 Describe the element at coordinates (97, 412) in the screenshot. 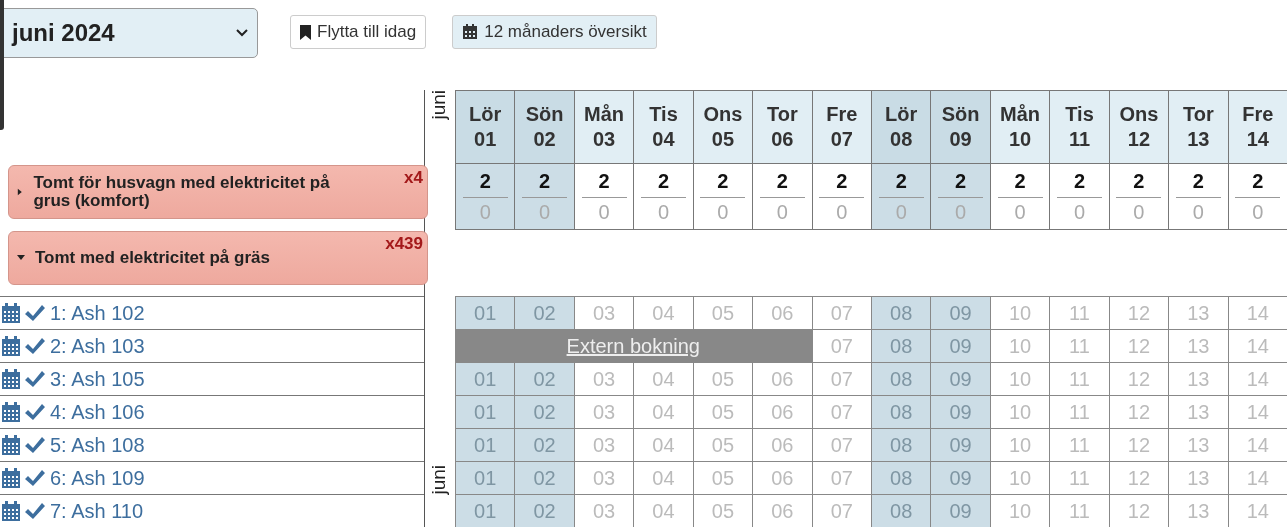

I see `unit-link: 4: Ash 106` at that location.